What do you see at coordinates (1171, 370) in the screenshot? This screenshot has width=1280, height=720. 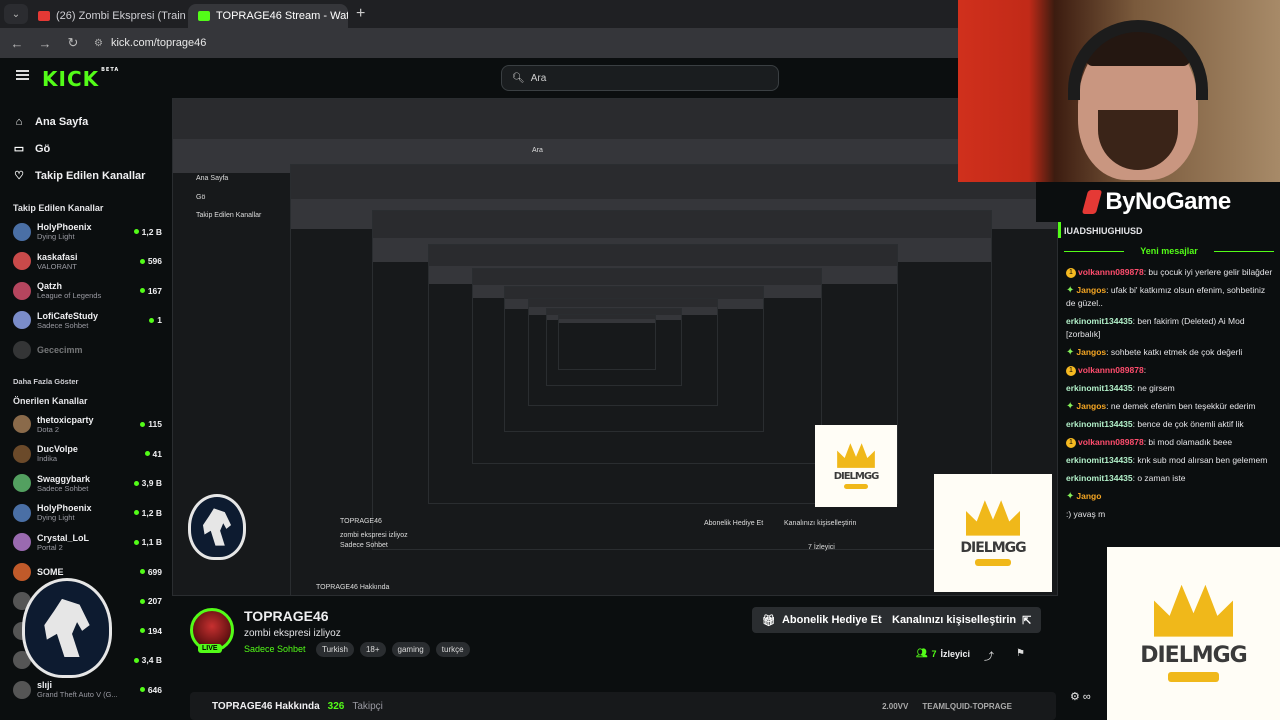 I see `chat-message: 1 volkannn089878:` at bounding box center [1171, 370].